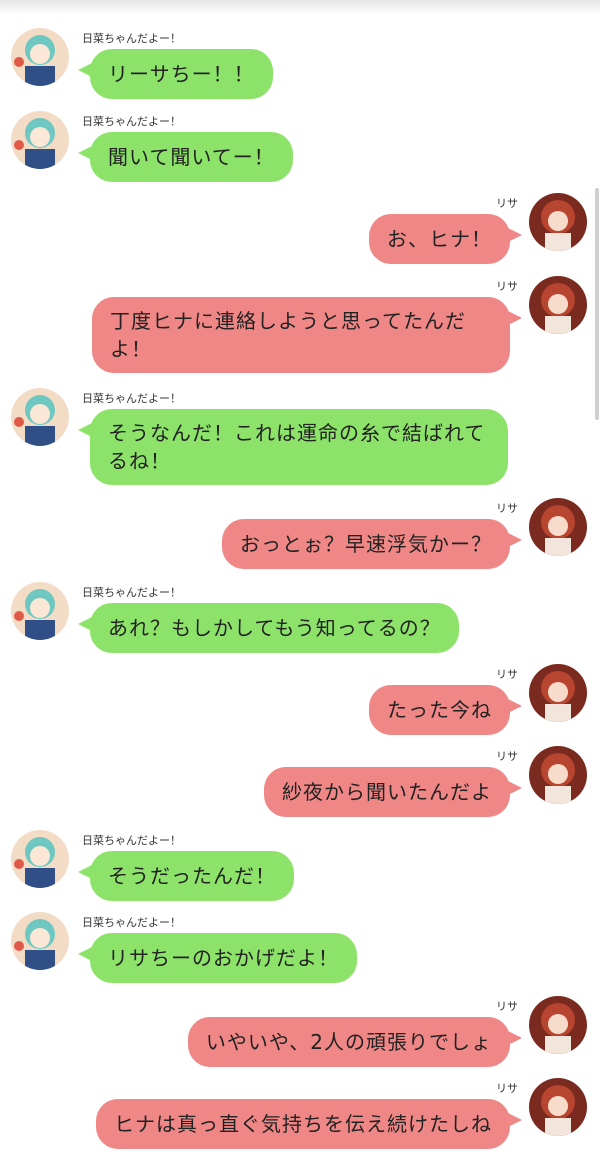 The width and height of the screenshot is (600, 1158). Describe the element at coordinates (217, 958) in the screenshot. I see `message-bubble: リサちーのおかげだよ！` at that location.